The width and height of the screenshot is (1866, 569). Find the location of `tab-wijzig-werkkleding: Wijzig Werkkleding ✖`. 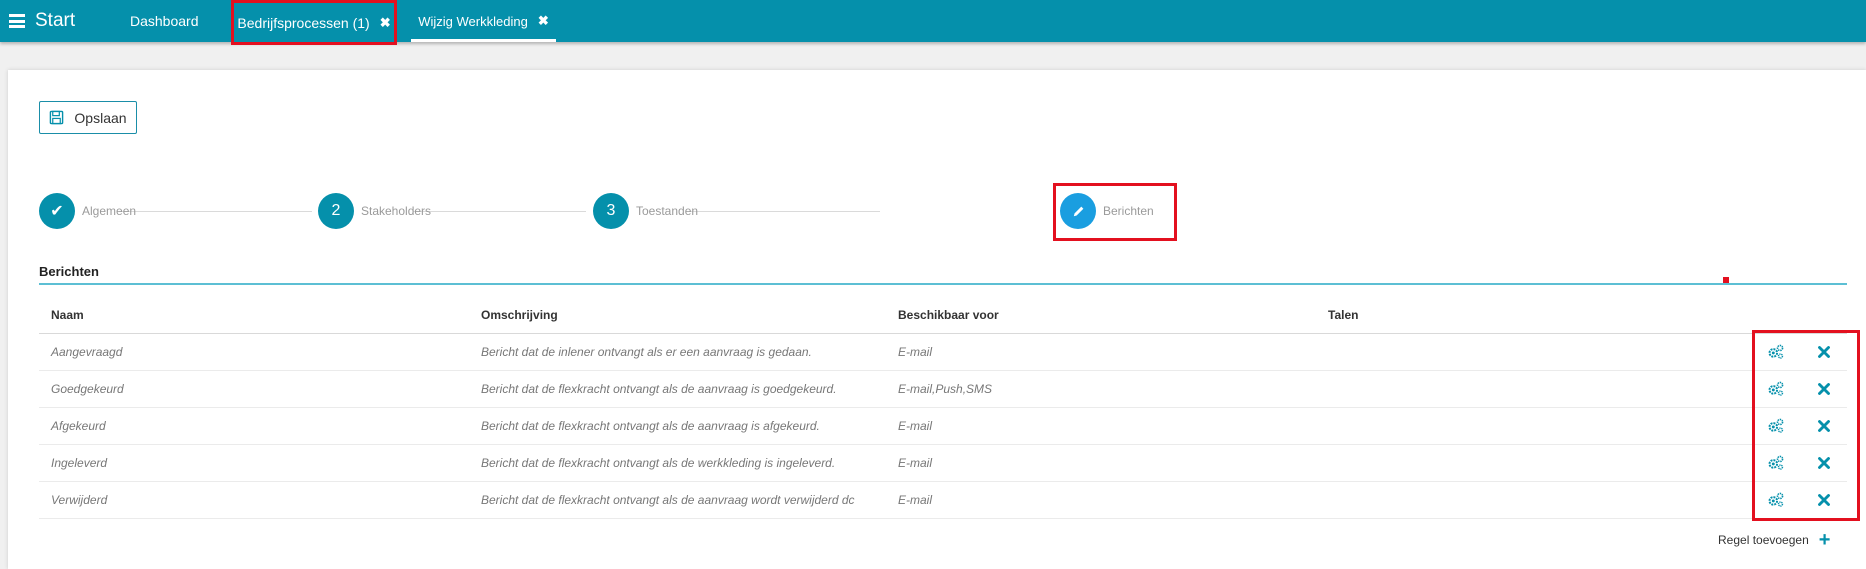

tab-wijzig-werkkleding: Wijzig Werkkleding ✖ is located at coordinates (483, 21).